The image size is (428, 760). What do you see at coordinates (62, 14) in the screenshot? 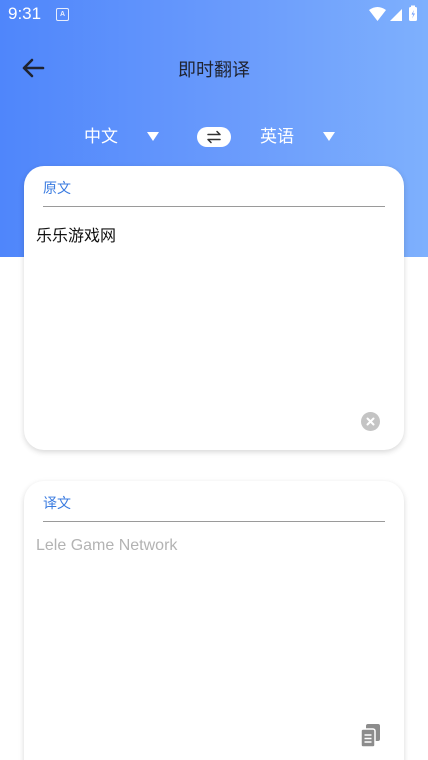
I see `notification-app-icon: A` at bounding box center [62, 14].